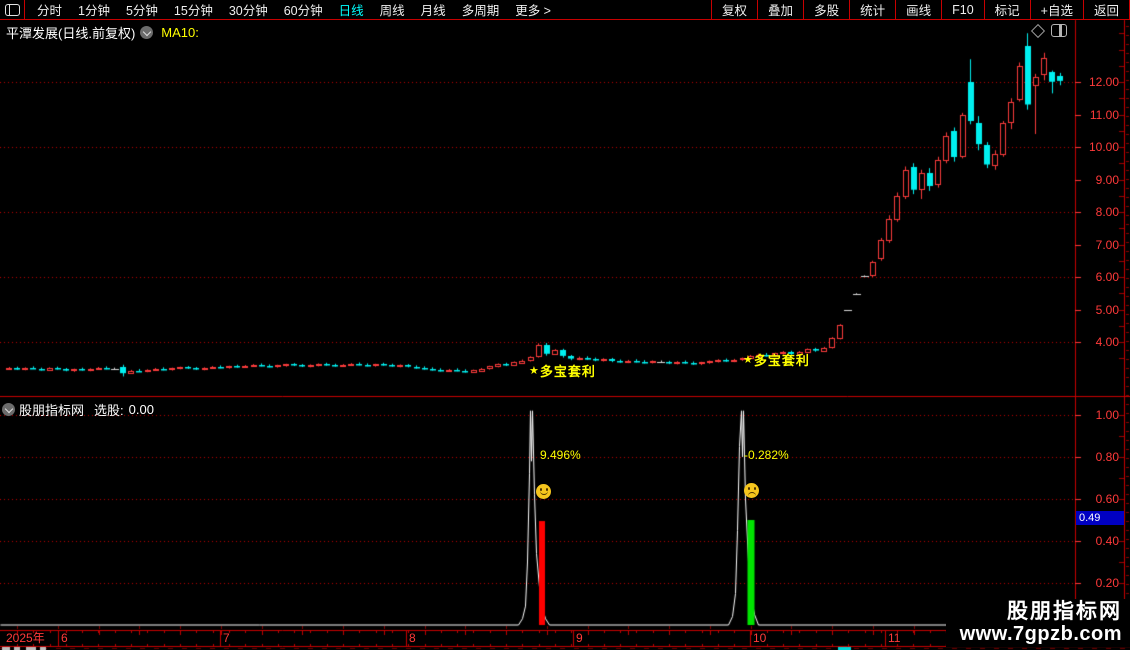 The width and height of the screenshot is (1130, 650). What do you see at coordinates (1100, 518) in the screenshot?
I see `current-value-badge: 0.49` at bounding box center [1100, 518].